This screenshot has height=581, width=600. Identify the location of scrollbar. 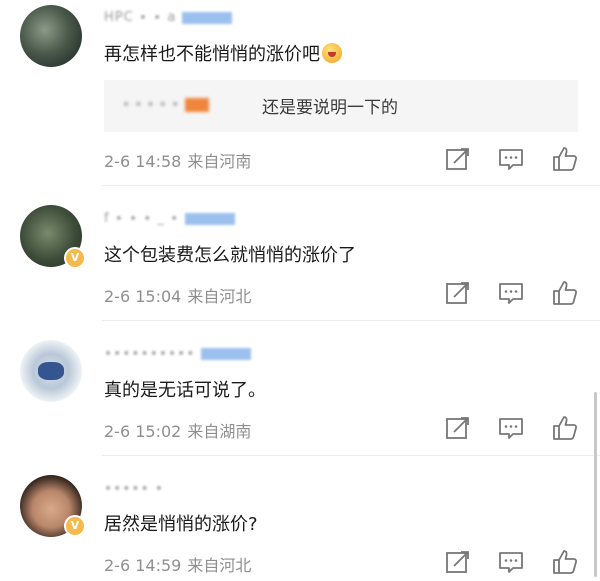
(595, 484).